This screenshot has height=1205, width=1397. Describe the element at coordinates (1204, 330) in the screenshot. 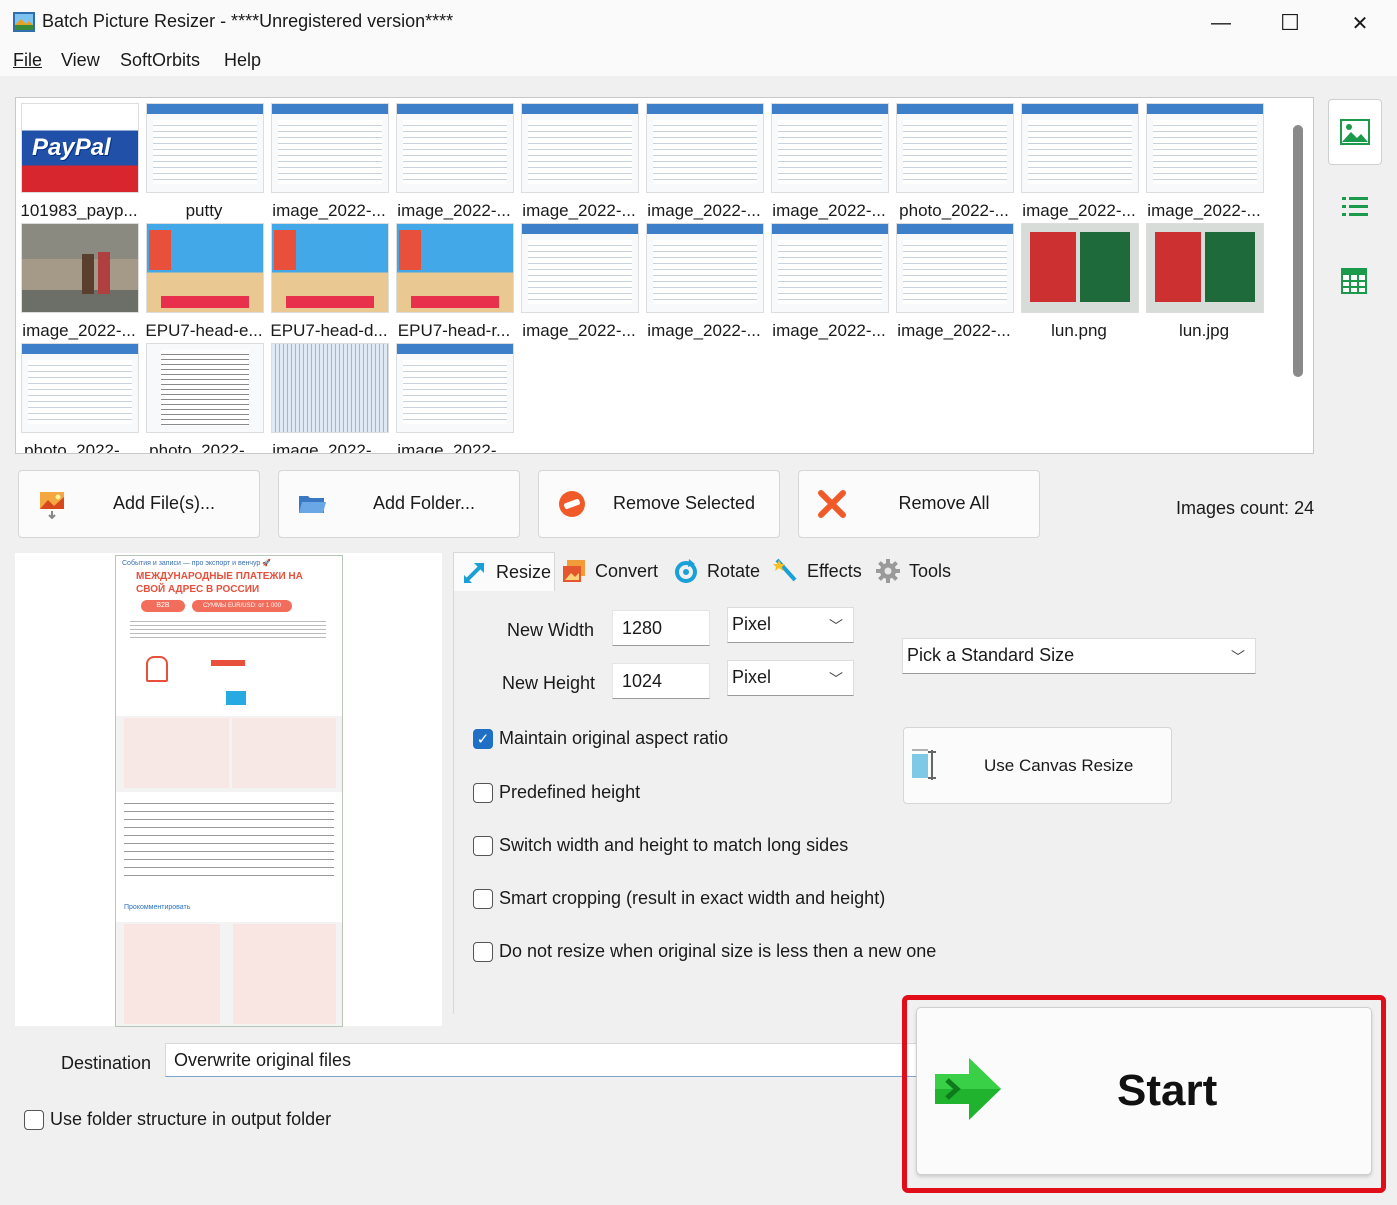

I see `thumbnail-label: lun.jpg` at that location.